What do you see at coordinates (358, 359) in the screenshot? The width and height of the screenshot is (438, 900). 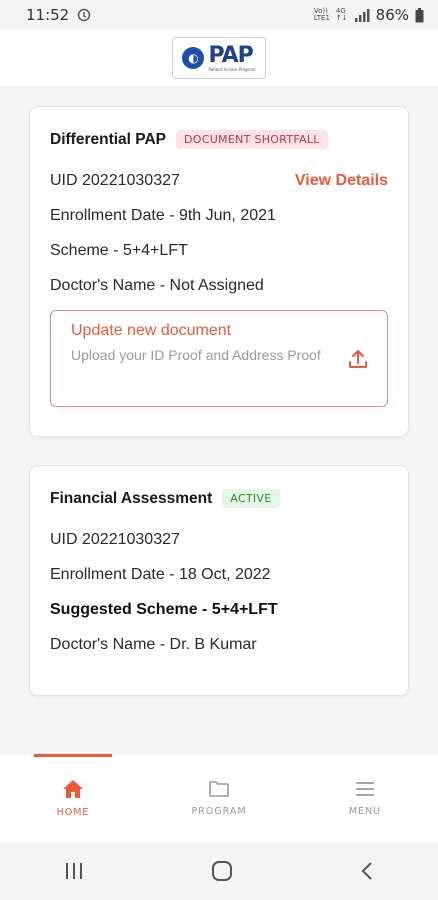 I see `upload-icon` at bounding box center [358, 359].